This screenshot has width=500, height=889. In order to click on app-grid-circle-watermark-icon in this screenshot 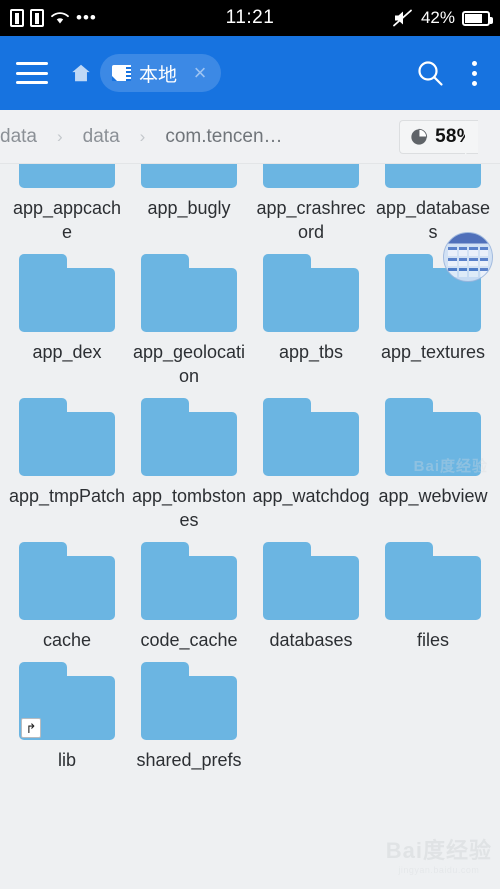, I will do `click(468, 257)`.